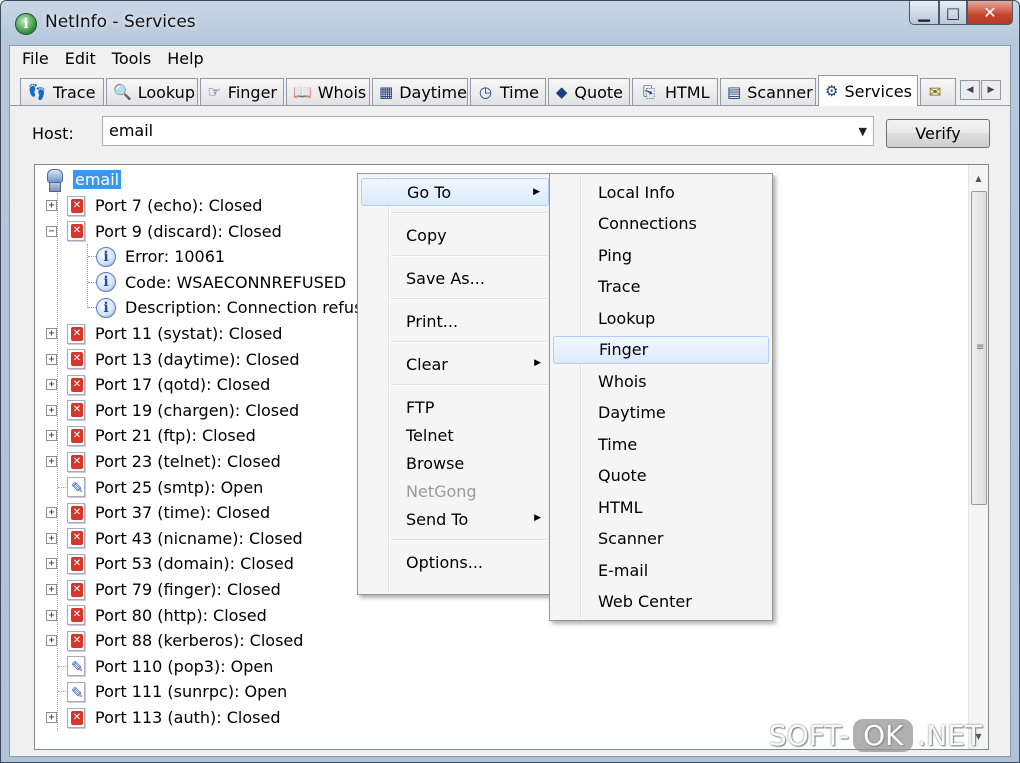 This screenshot has width=1020, height=763. What do you see at coordinates (455, 407) in the screenshot?
I see `menu-item-ftp: FTP` at bounding box center [455, 407].